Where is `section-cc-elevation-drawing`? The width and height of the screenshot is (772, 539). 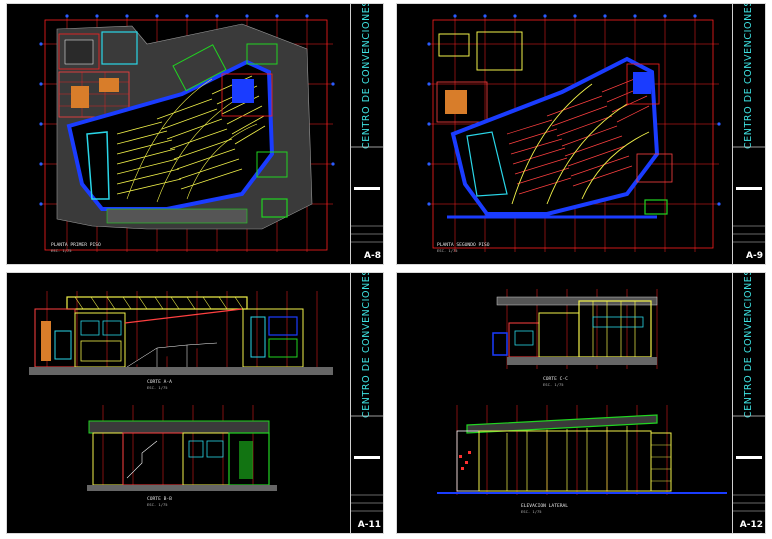
section-cc-elevation-drawing is located at coordinates (582, 392).